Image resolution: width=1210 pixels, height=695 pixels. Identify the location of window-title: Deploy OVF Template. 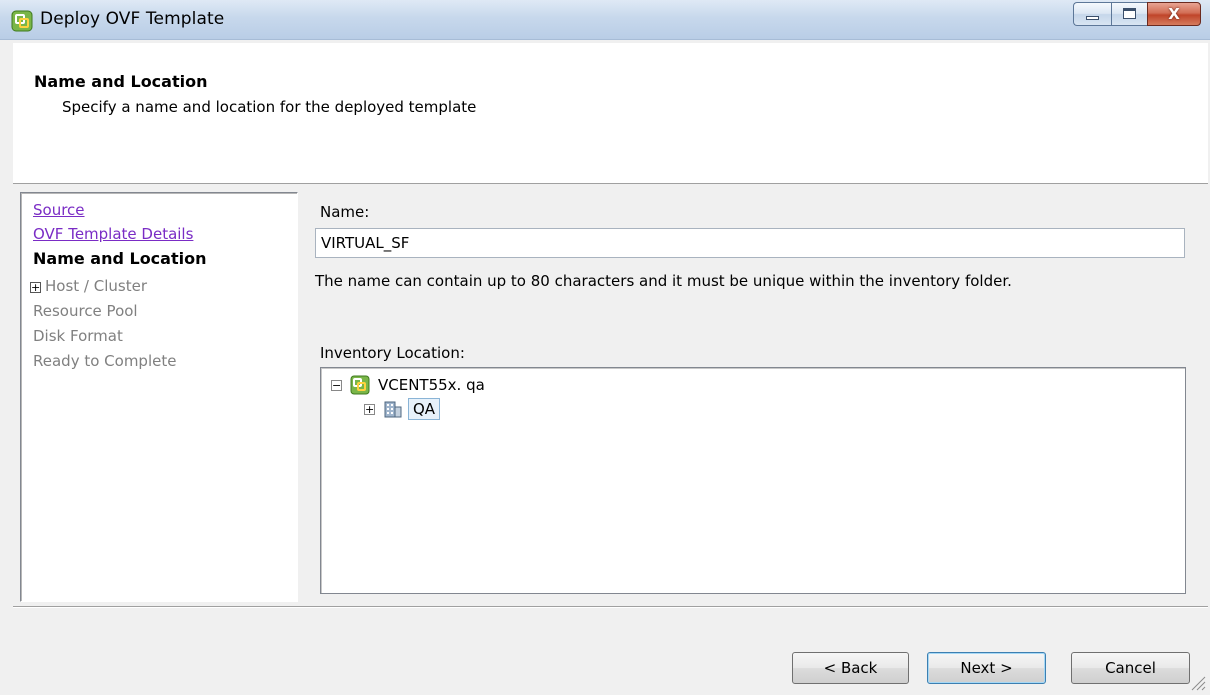
(132, 19).